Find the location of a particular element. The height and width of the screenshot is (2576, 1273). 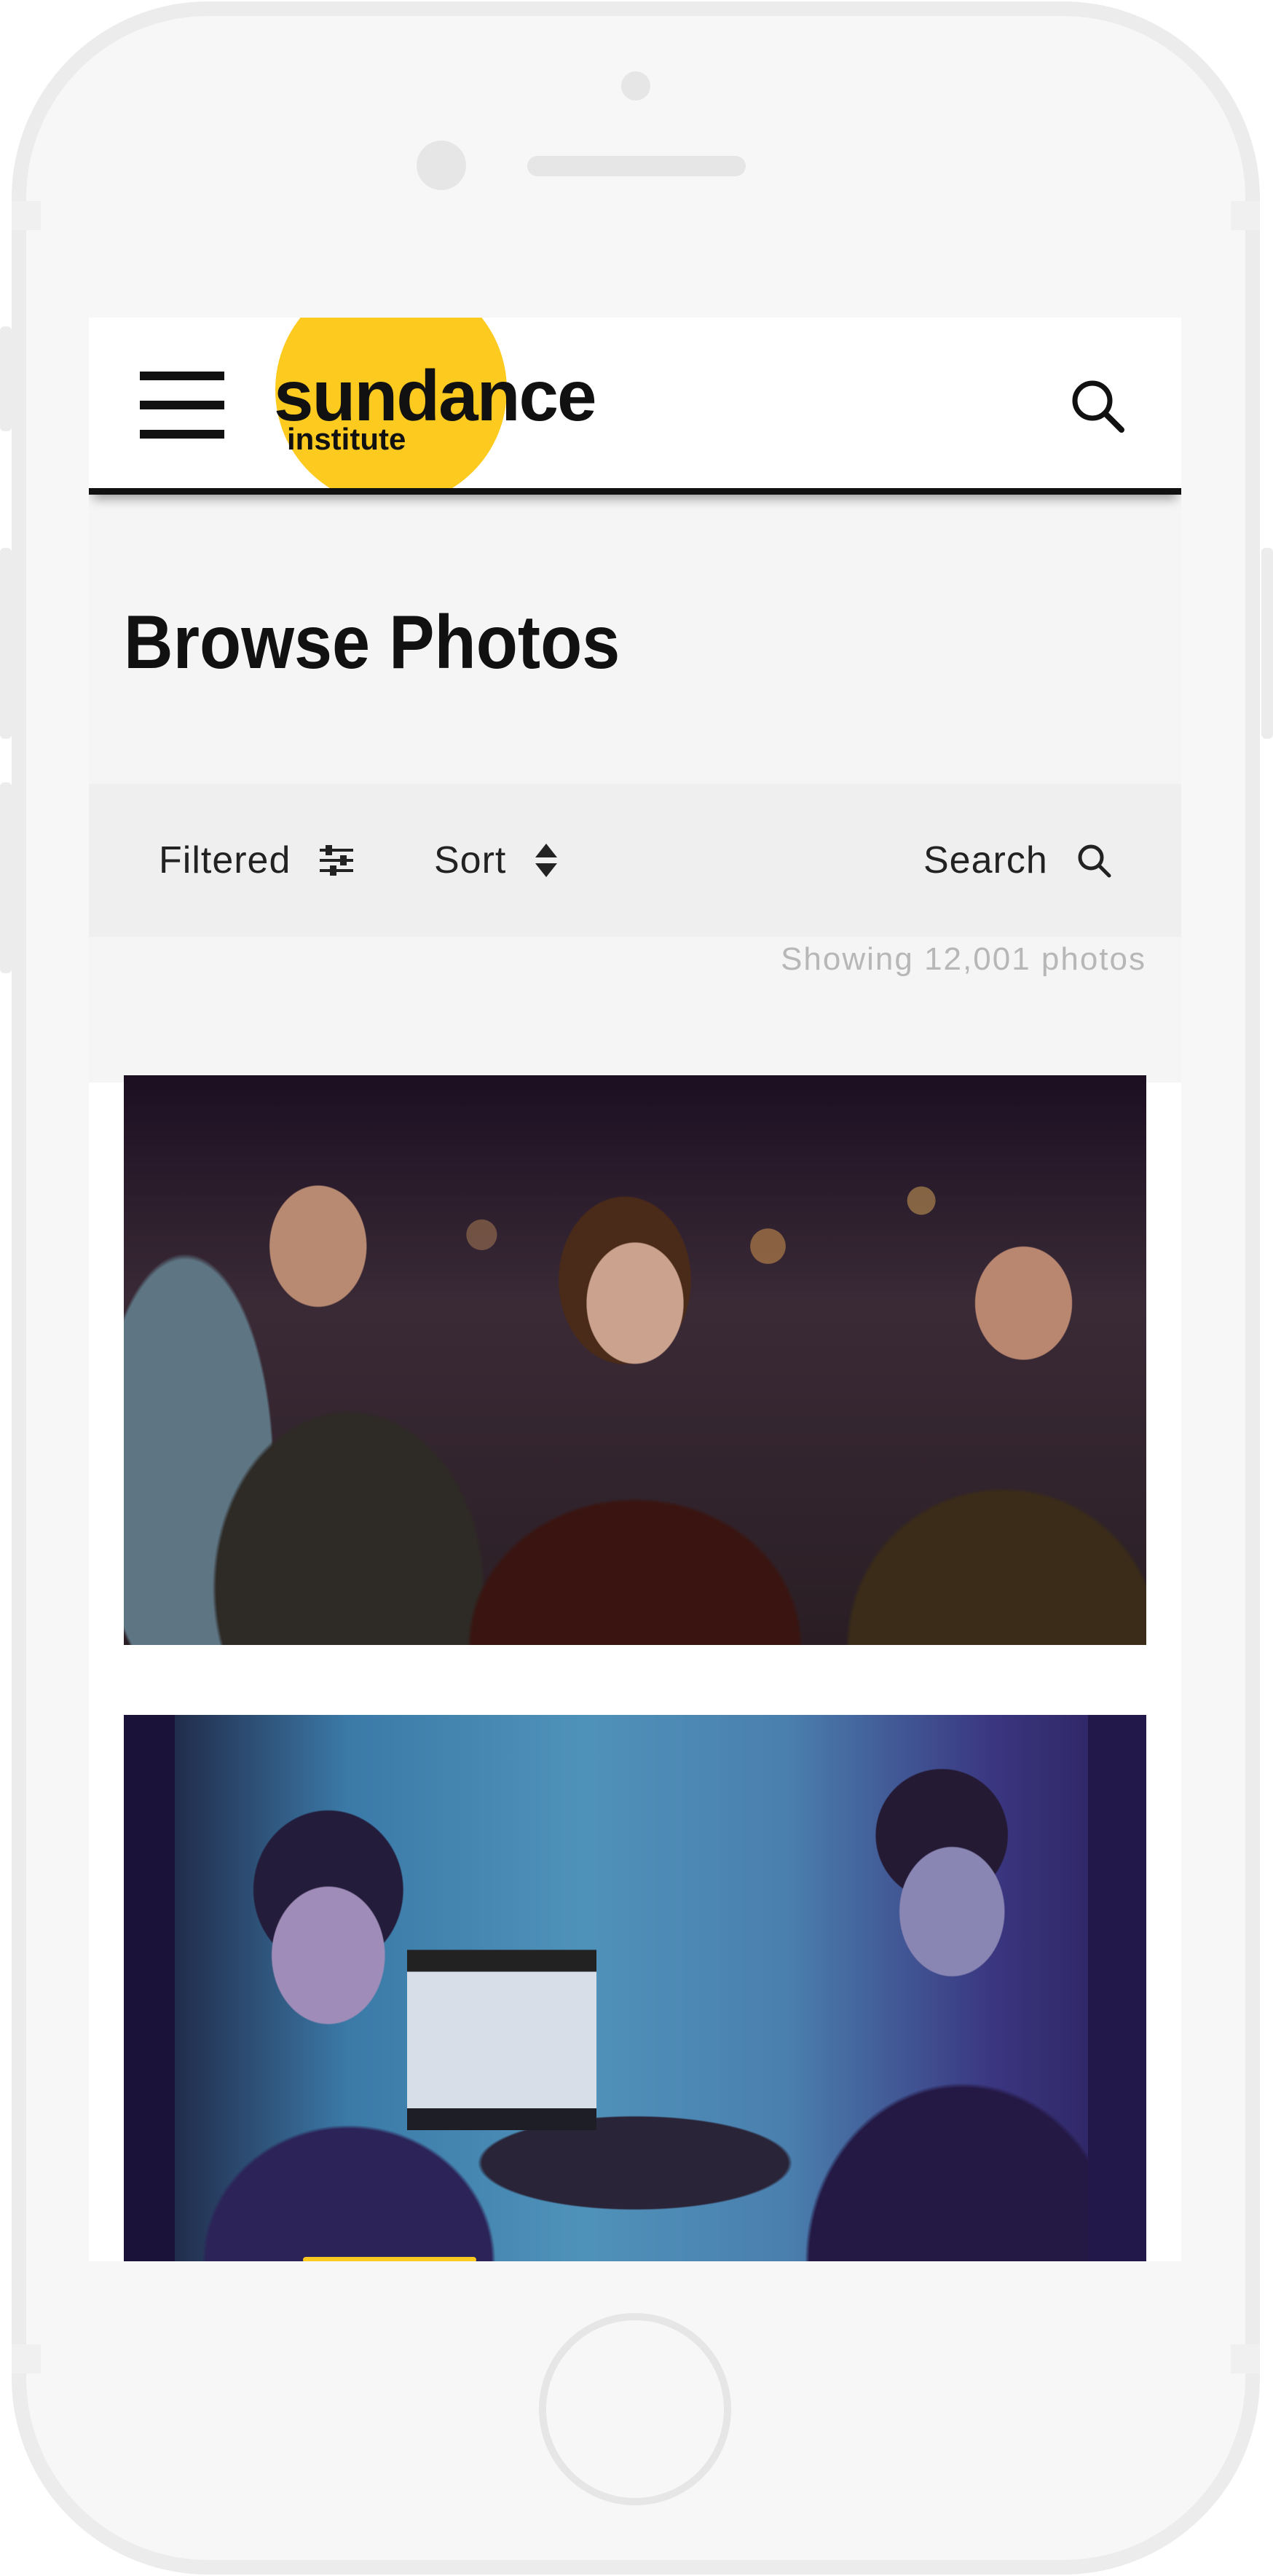

filter-button: Filtered is located at coordinates (257, 860).